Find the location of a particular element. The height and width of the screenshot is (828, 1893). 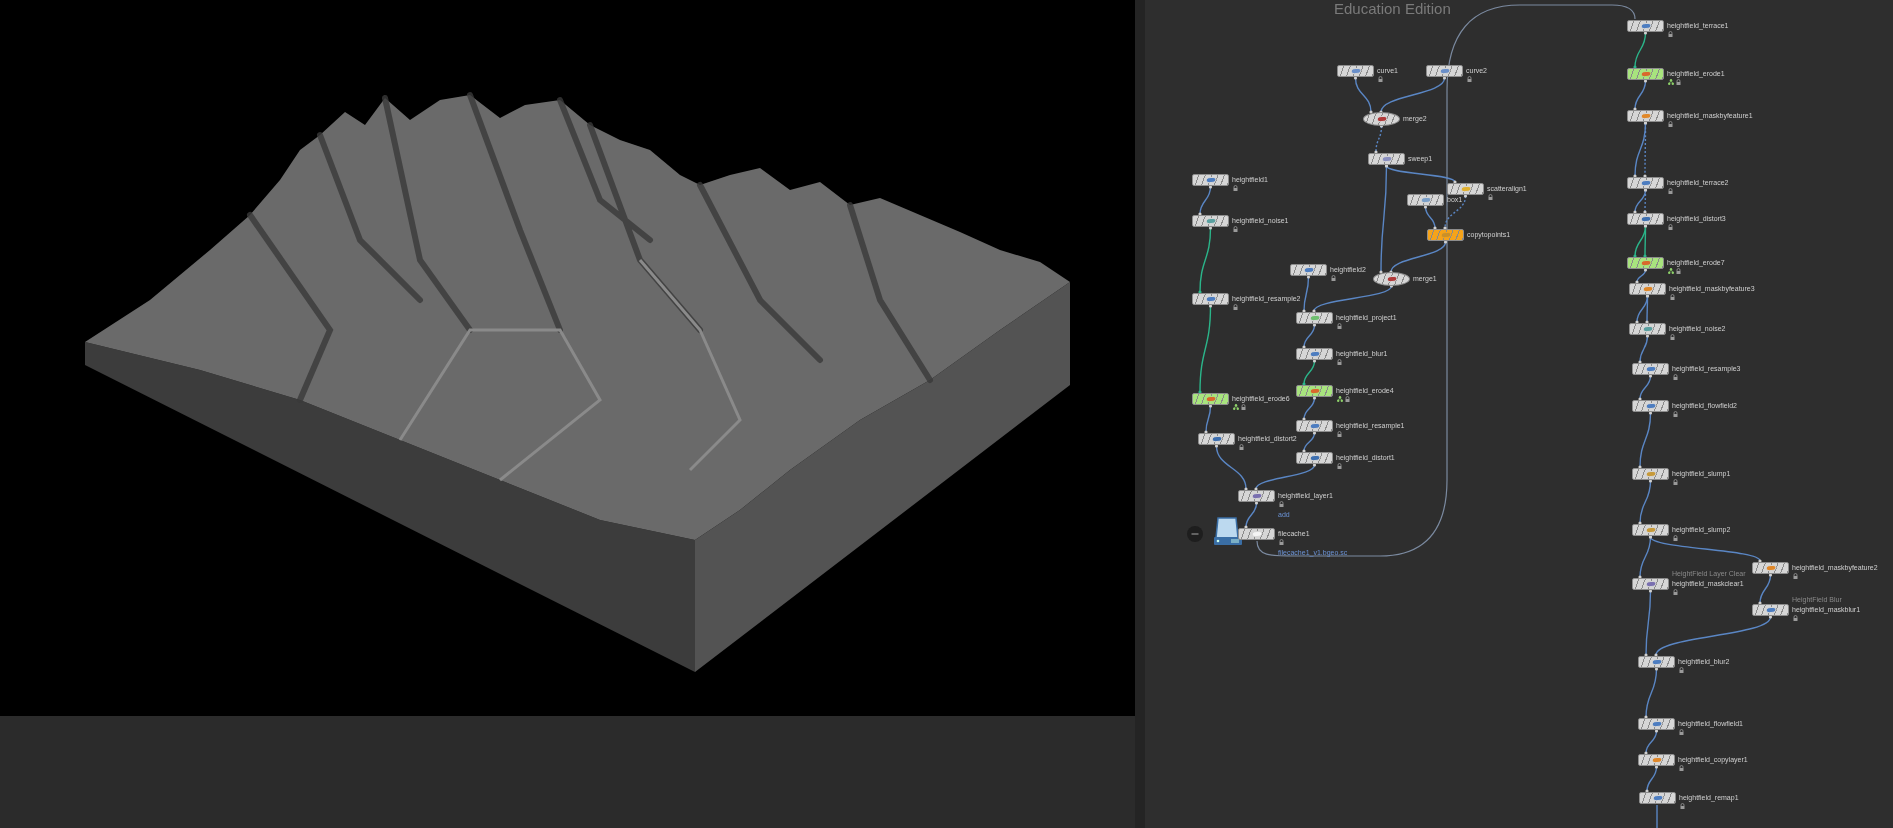

collapse-icon is located at coordinates (1195, 534).